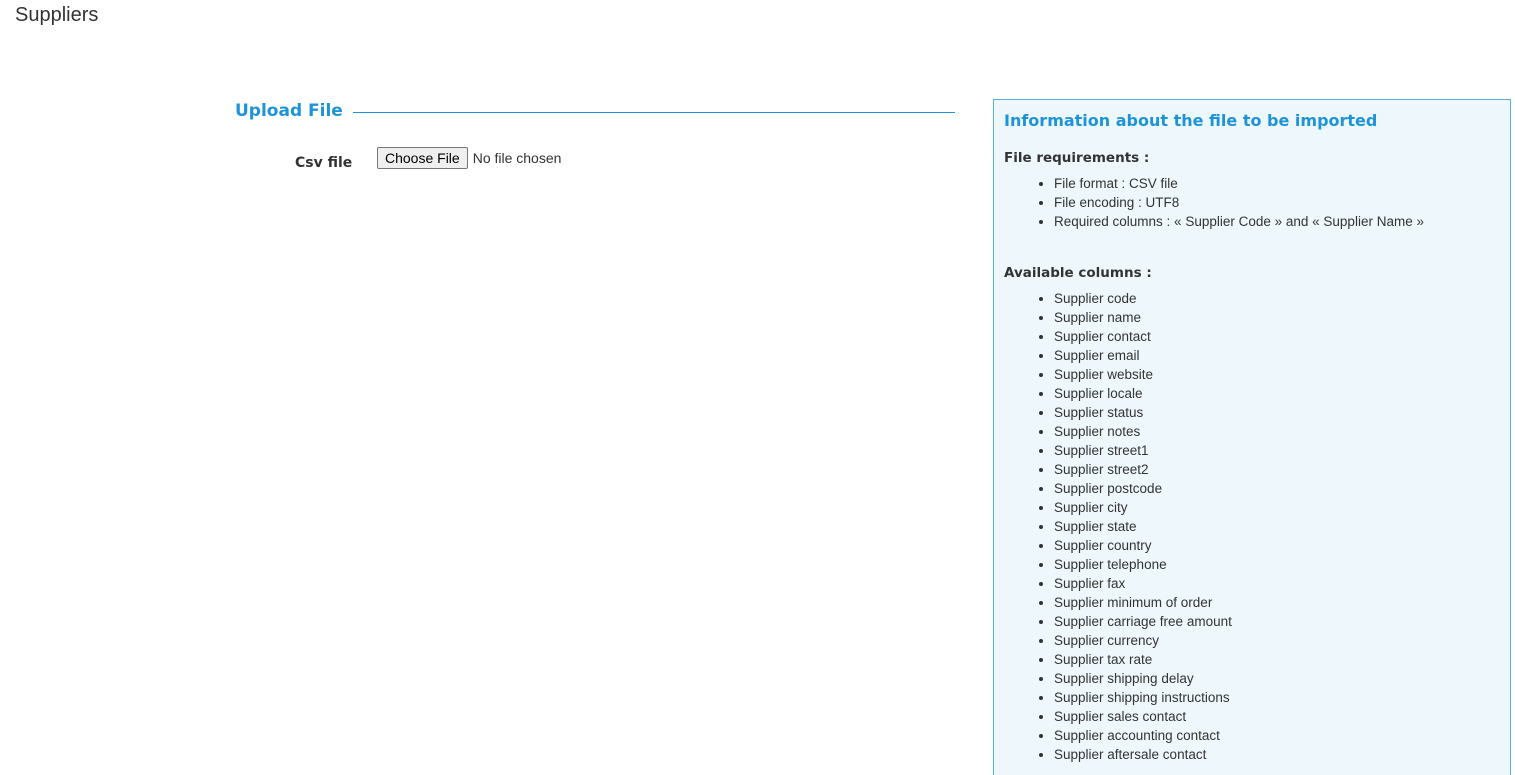 The width and height of the screenshot is (1515, 775). What do you see at coordinates (1277, 202) in the screenshot?
I see `requirement-item: File encoding : UTF8` at bounding box center [1277, 202].